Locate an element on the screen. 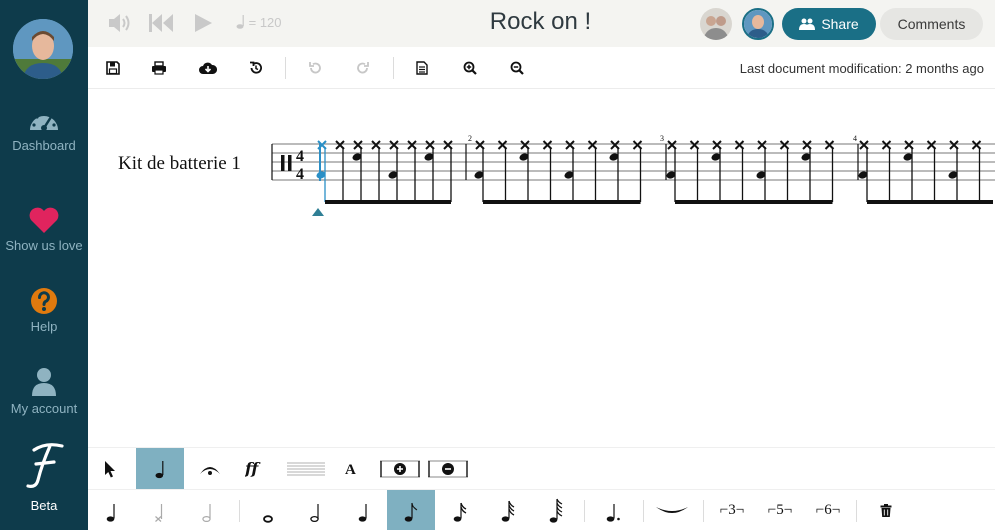 This screenshot has width=995, height=530. select-tool-button is located at coordinates (110, 468).